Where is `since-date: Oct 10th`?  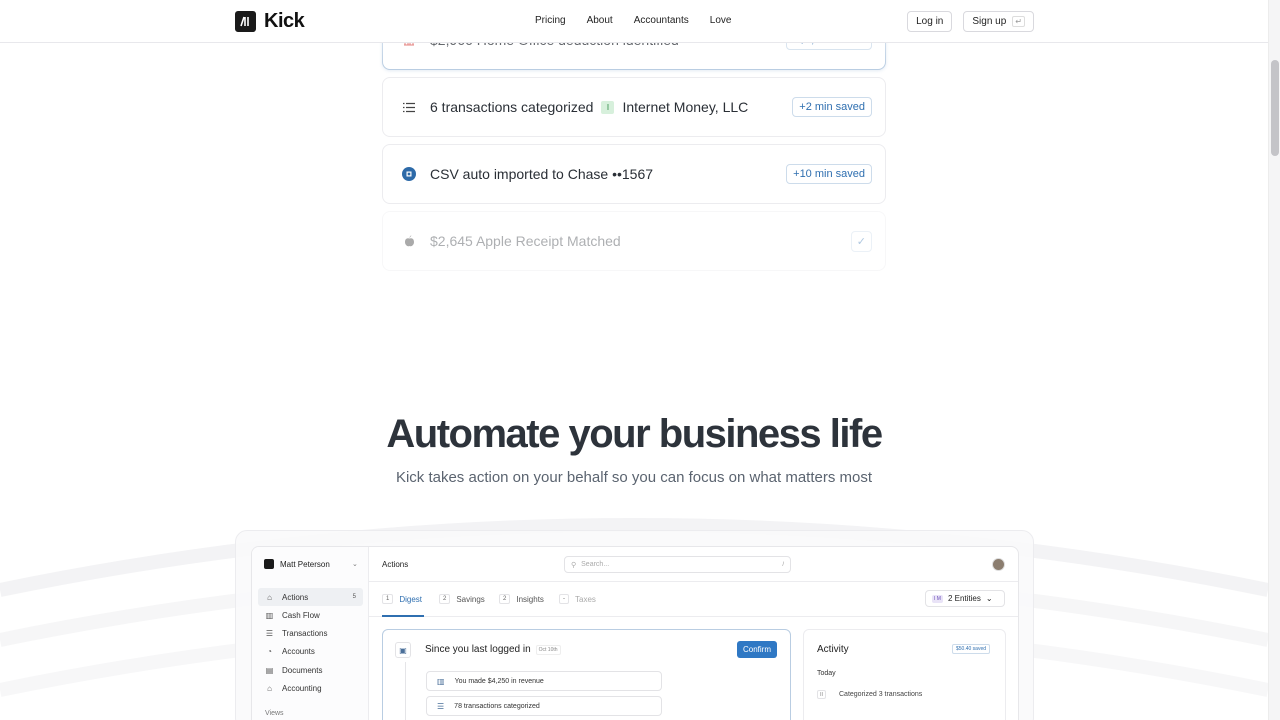 since-date: Oct 10th is located at coordinates (548, 649).